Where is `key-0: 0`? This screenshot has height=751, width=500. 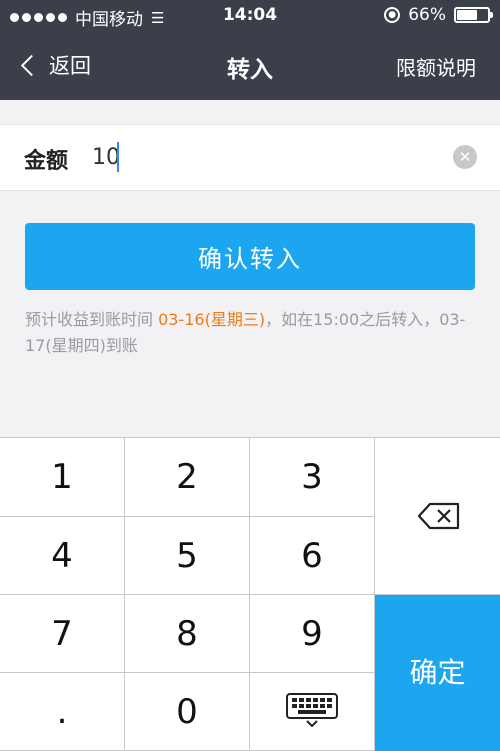 key-0: 0 is located at coordinates (187, 712).